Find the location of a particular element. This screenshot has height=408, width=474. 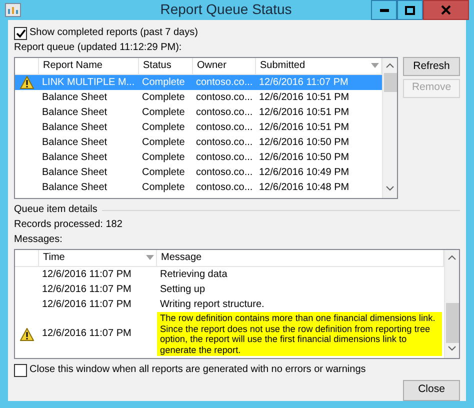

column-header: Owner is located at coordinates (224, 66).